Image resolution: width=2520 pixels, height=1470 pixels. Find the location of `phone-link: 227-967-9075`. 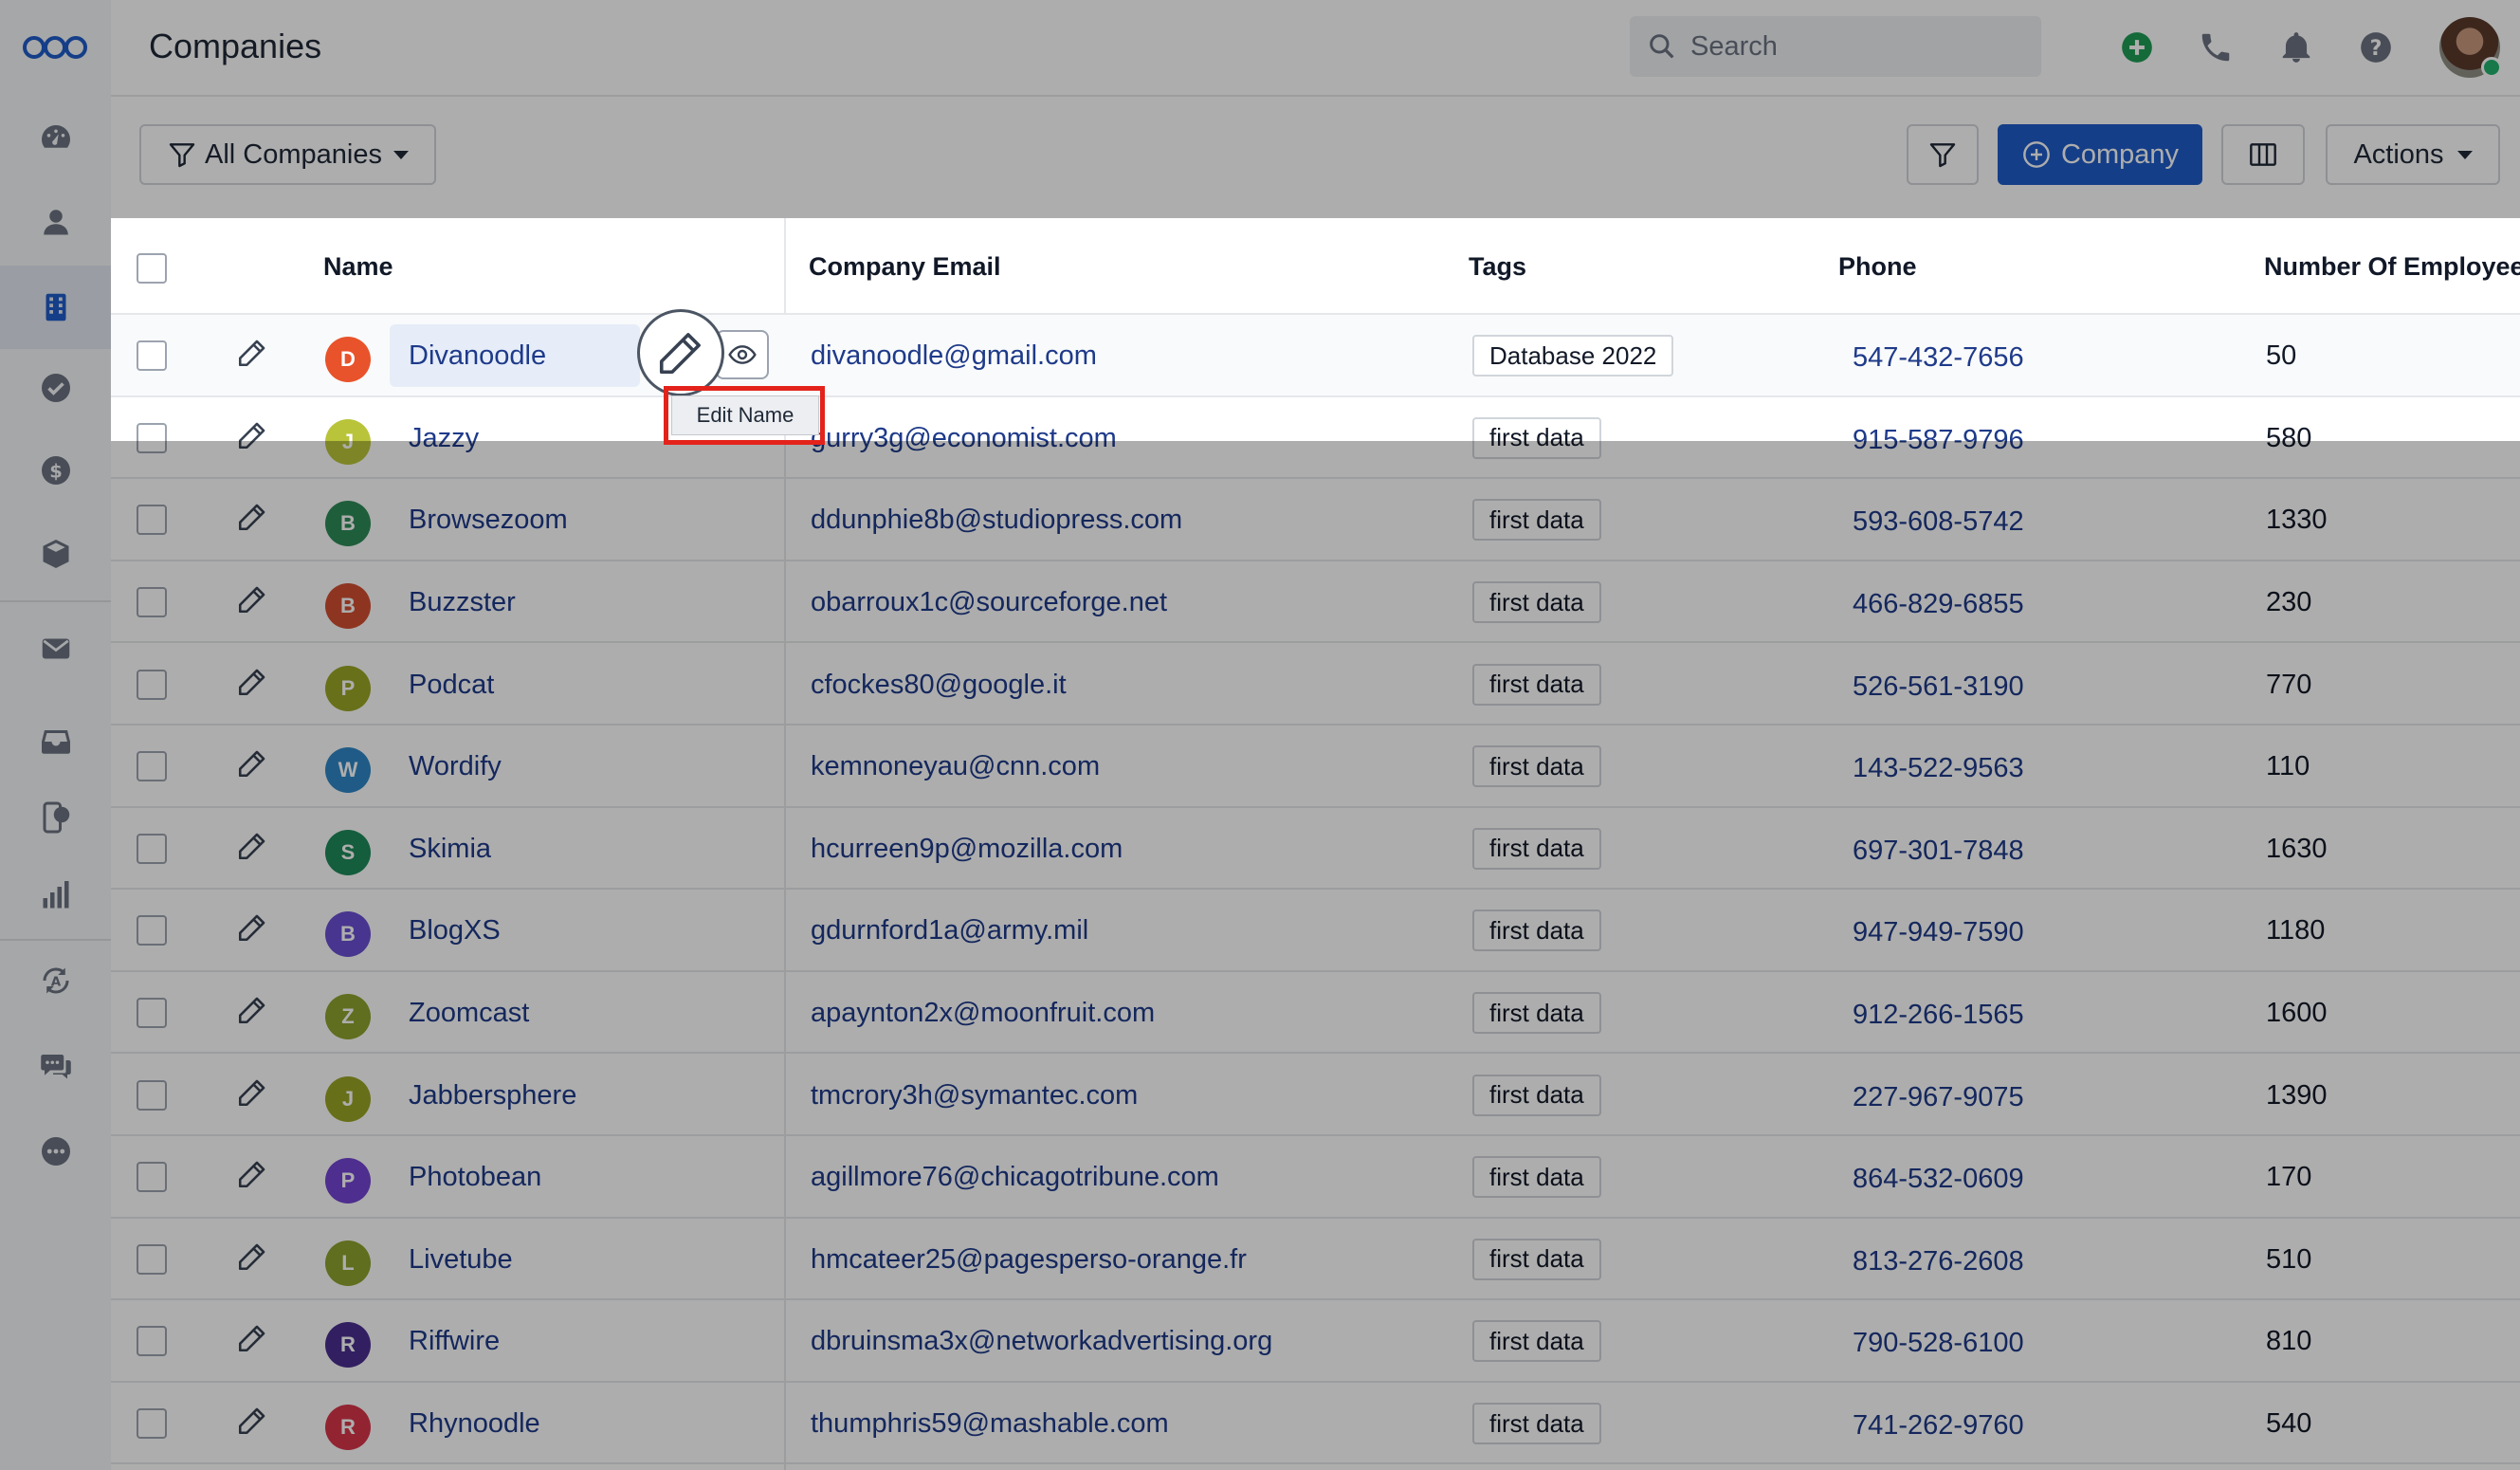

phone-link: 227-967-9075 is located at coordinates (1938, 1097).